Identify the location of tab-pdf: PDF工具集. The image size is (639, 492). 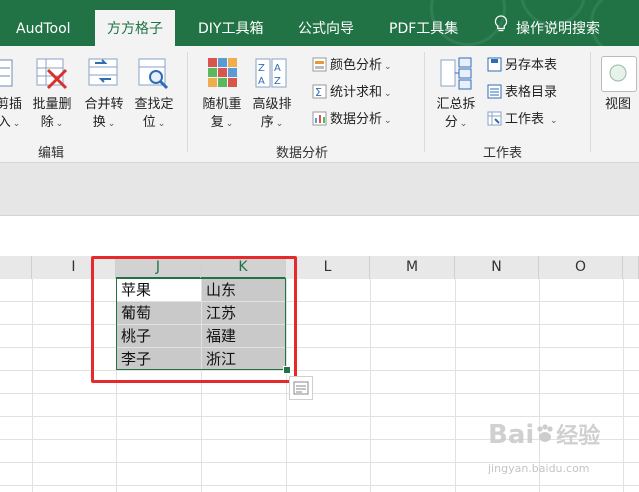
(423, 29).